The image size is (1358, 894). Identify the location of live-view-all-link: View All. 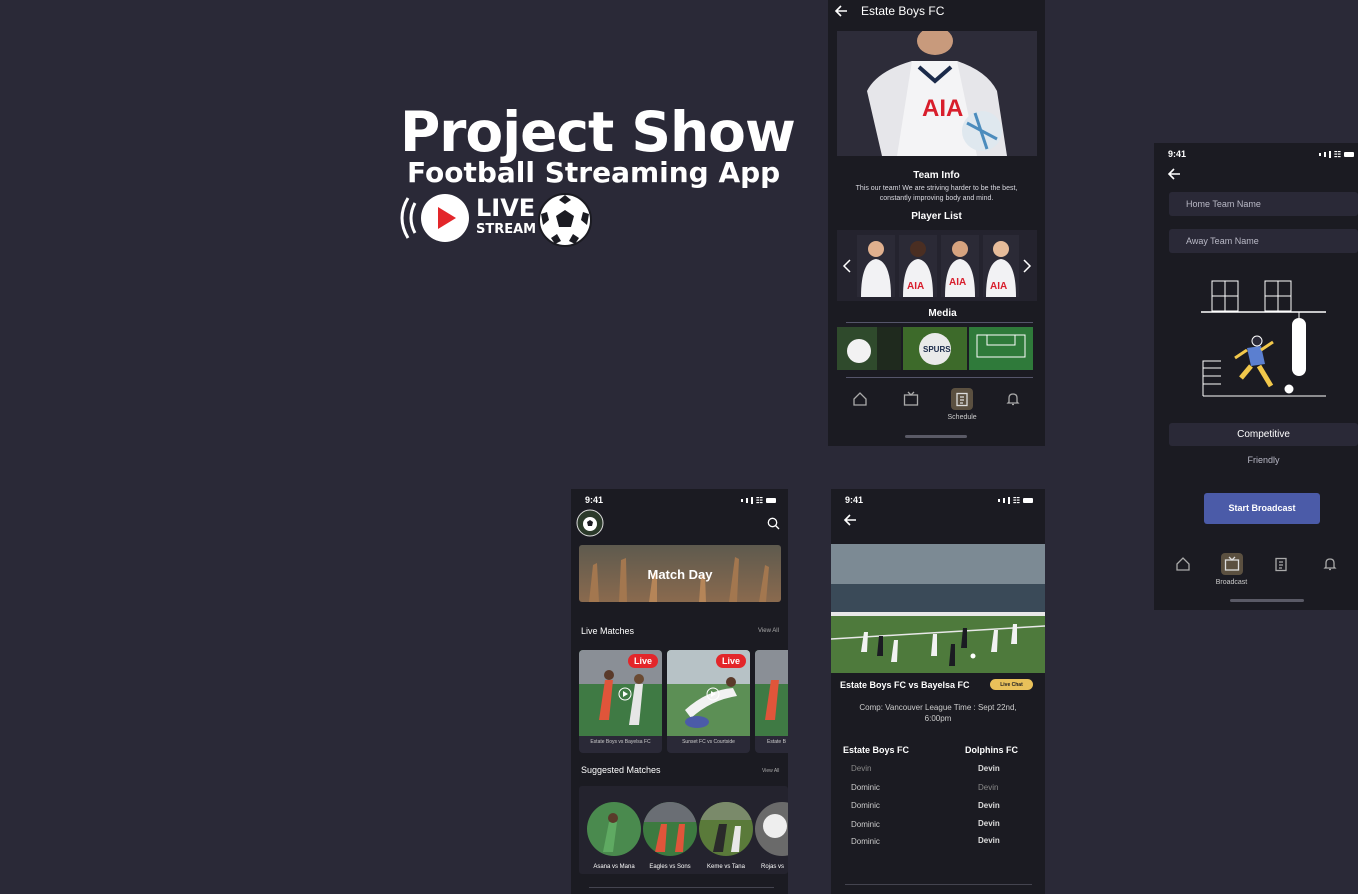
(768, 631).